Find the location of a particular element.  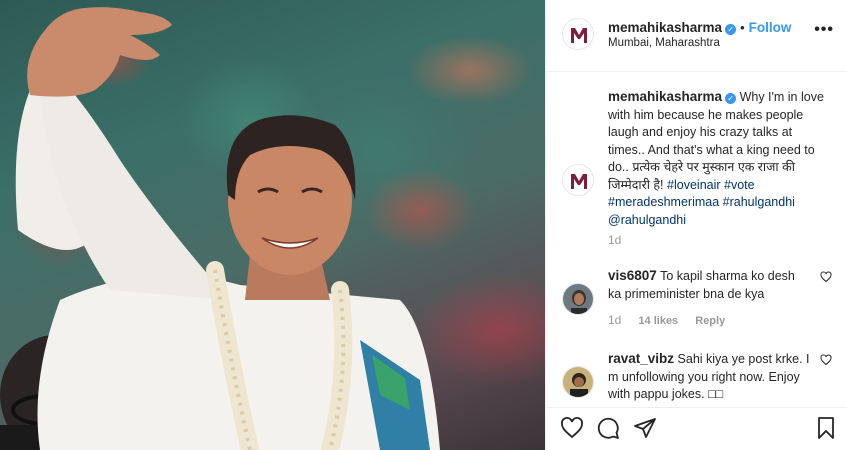

hashtag-link: #vote is located at coordinates (739, 185).